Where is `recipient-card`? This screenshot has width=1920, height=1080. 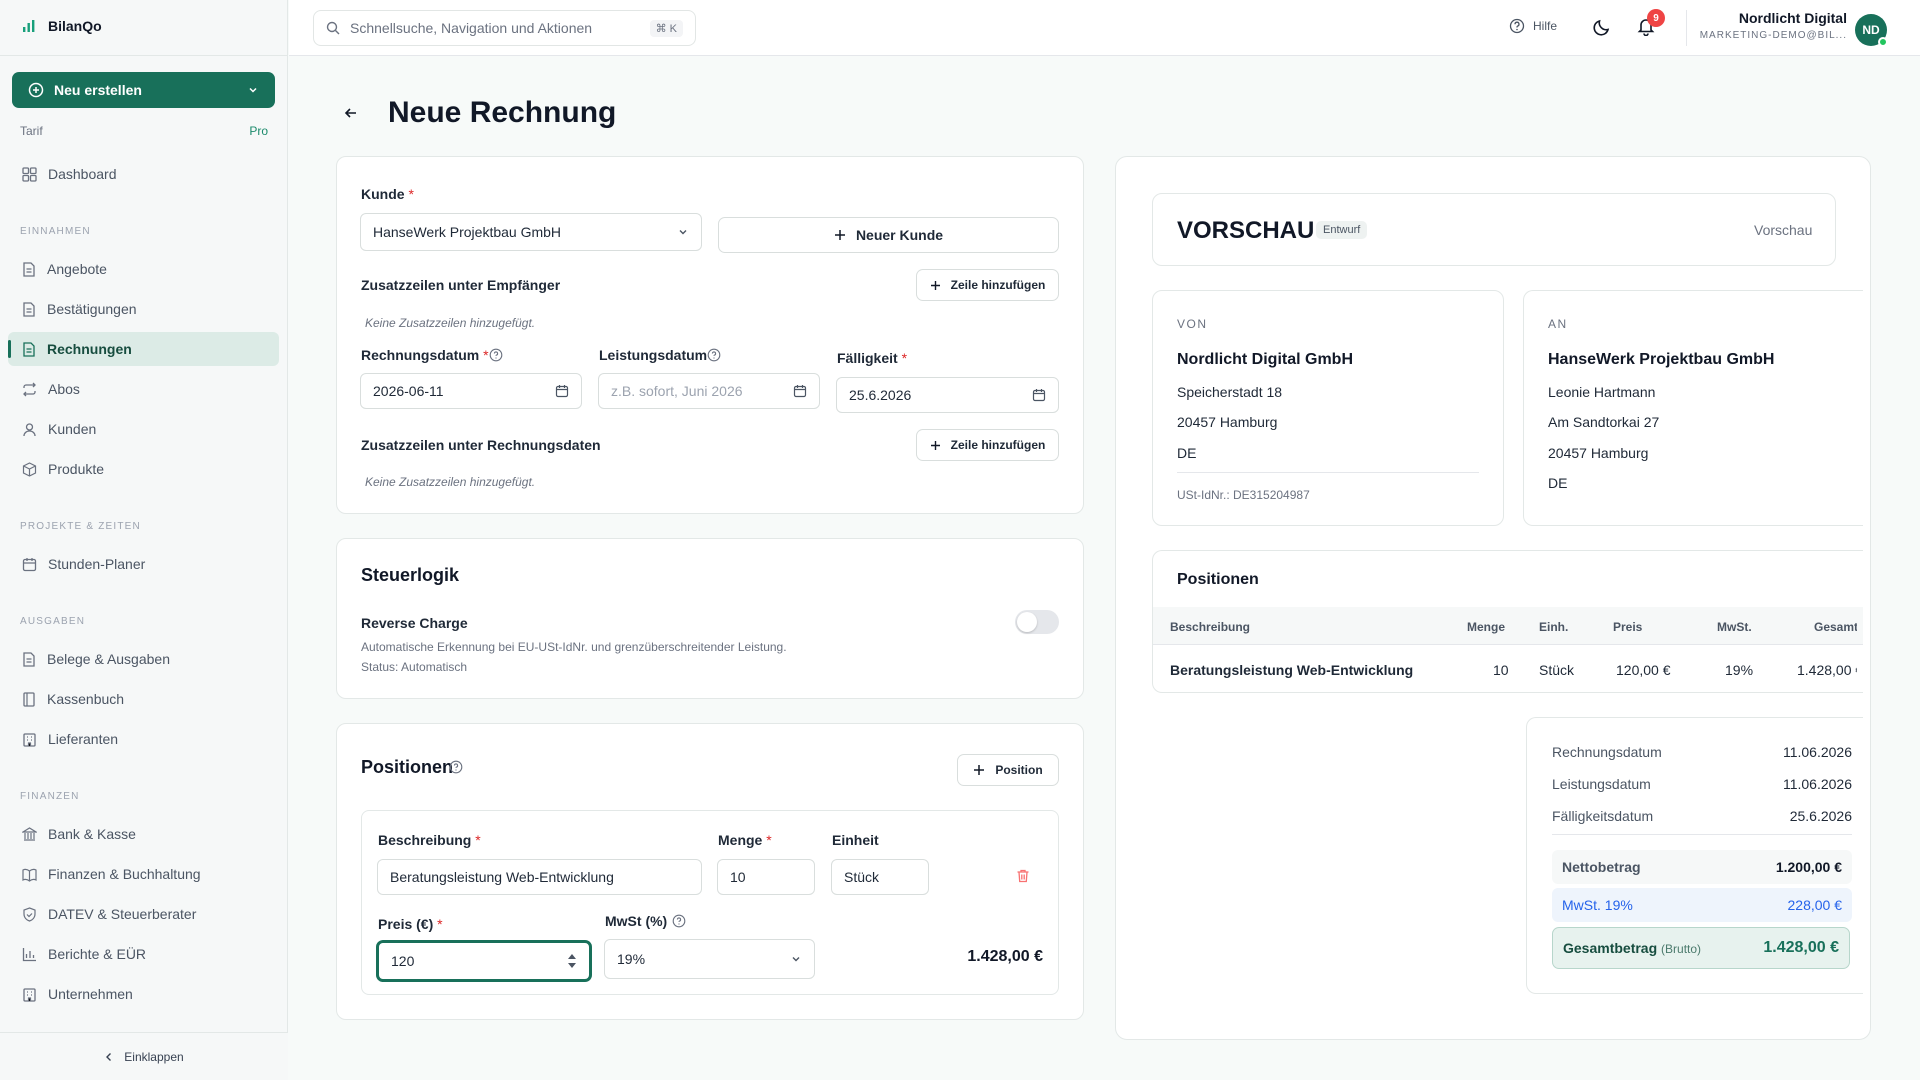
recipient-card is located at coordinates (1693, 408).